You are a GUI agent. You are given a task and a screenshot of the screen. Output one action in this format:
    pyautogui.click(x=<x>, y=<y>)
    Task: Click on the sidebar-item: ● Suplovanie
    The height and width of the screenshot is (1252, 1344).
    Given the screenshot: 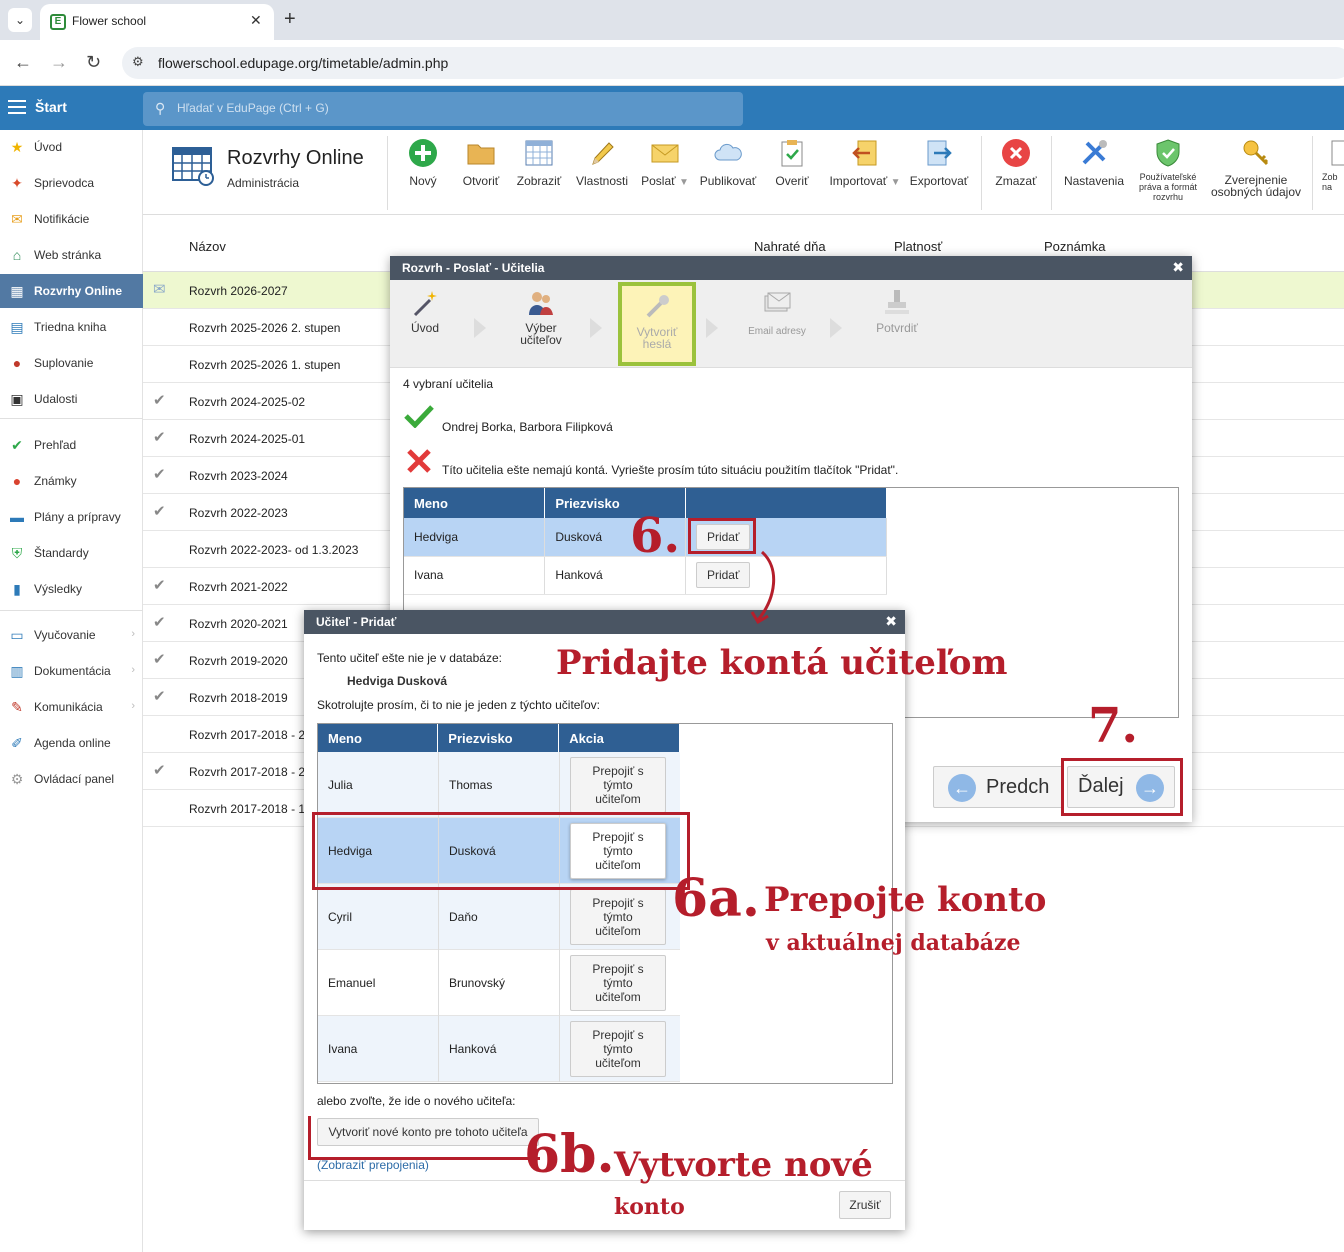 What is the action you would take?
    pyautogui.click(x=71, y=363)
    